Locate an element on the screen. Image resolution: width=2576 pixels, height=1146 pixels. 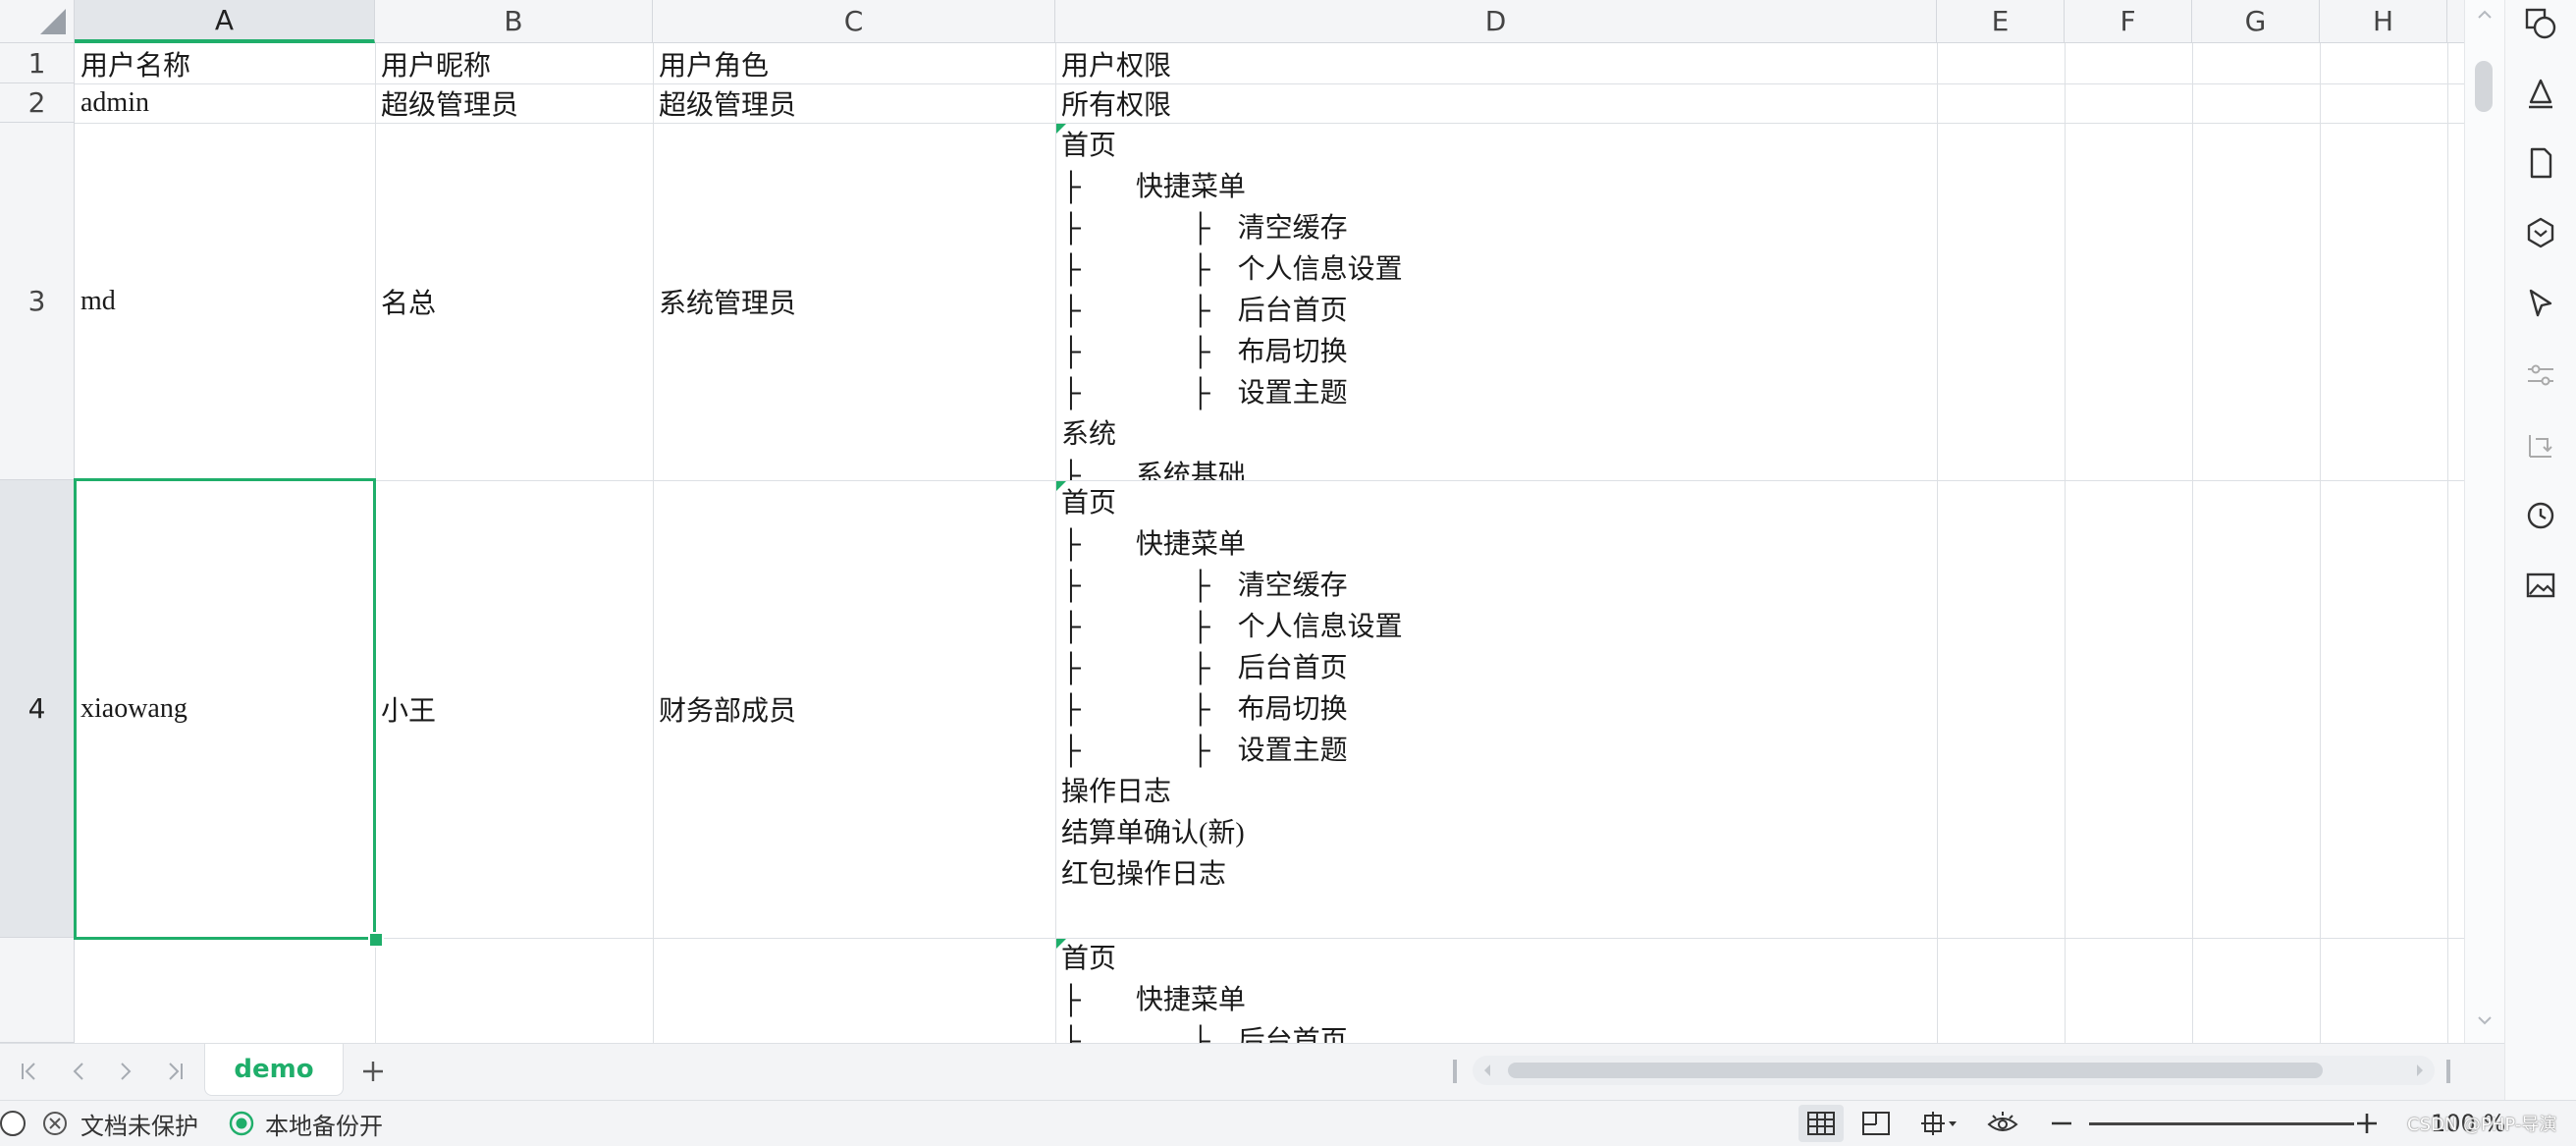
column-header-e: E is located at coordinates (2001, 21).